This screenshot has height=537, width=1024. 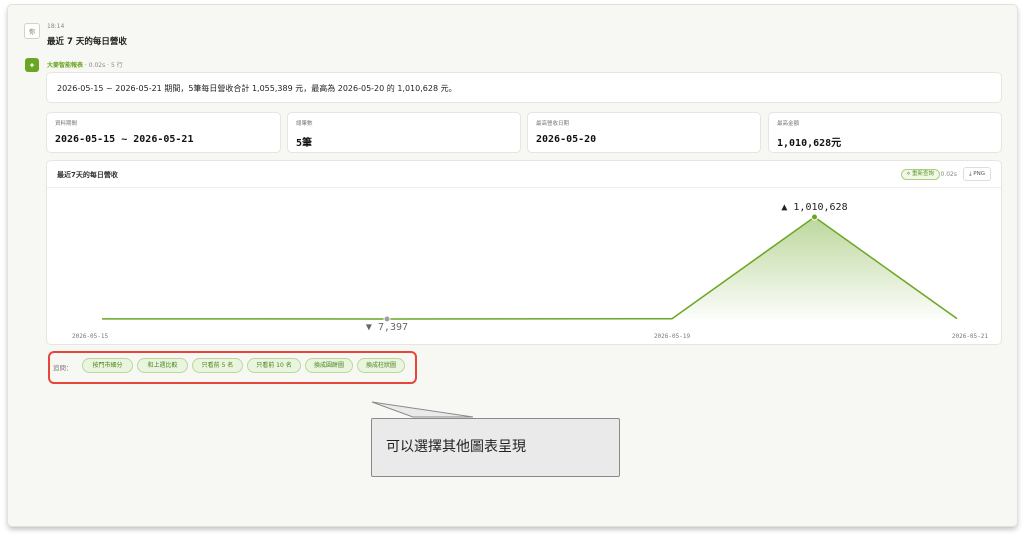 What do you see at coordinates (788, 124) in the screenshot?
I see `stat-label: 最高金額` at bounding box center [788, 124].